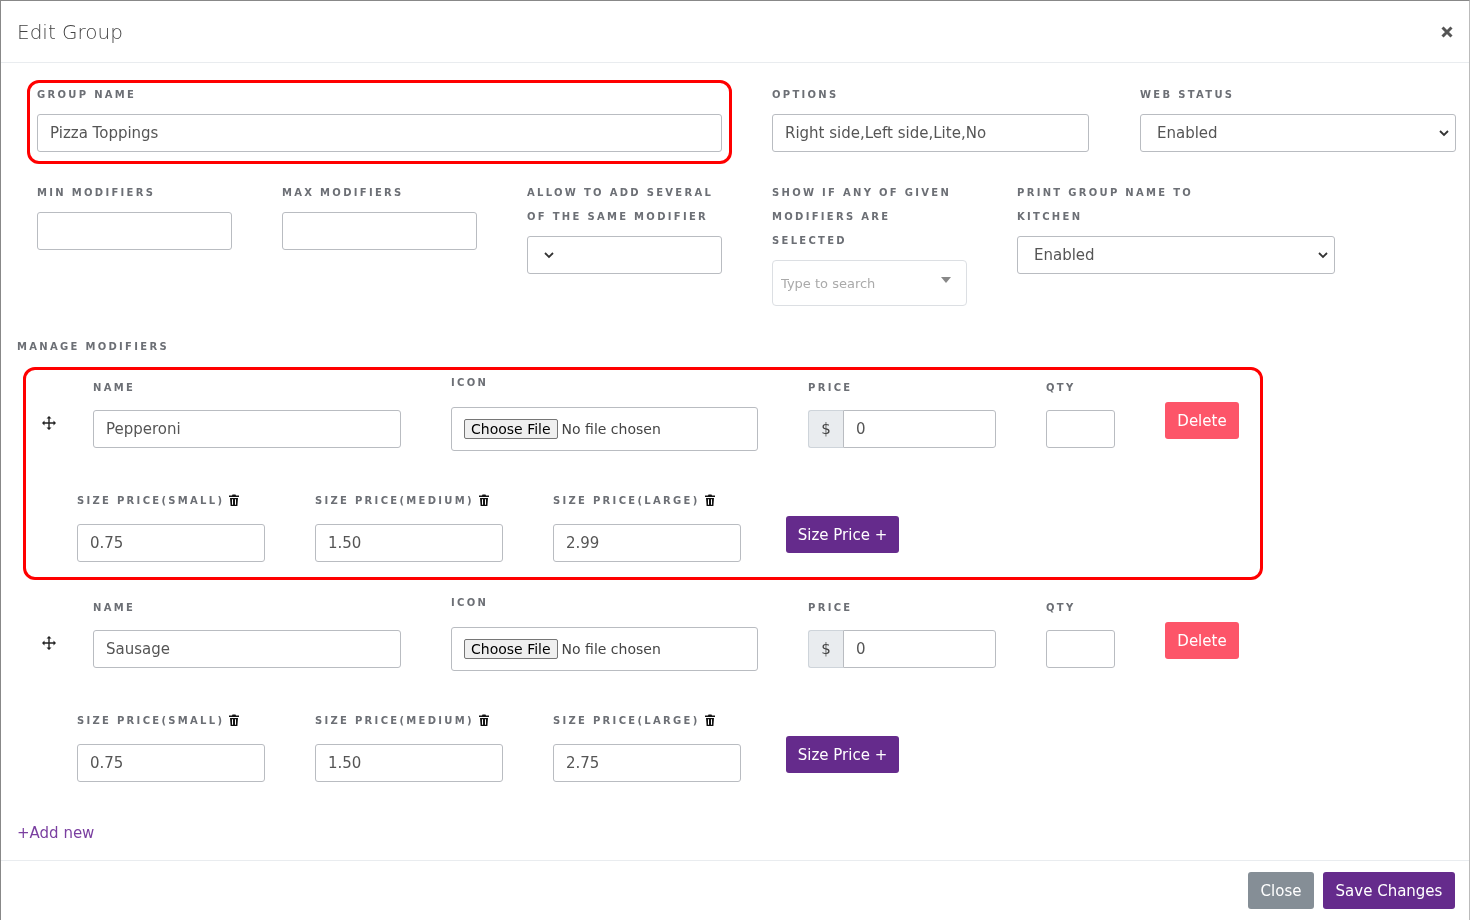  What do you see at coordinates (1176, 255) in the screenshot?
I see `print-group-name-select: Enabled` at bounding box center [1176, 255].